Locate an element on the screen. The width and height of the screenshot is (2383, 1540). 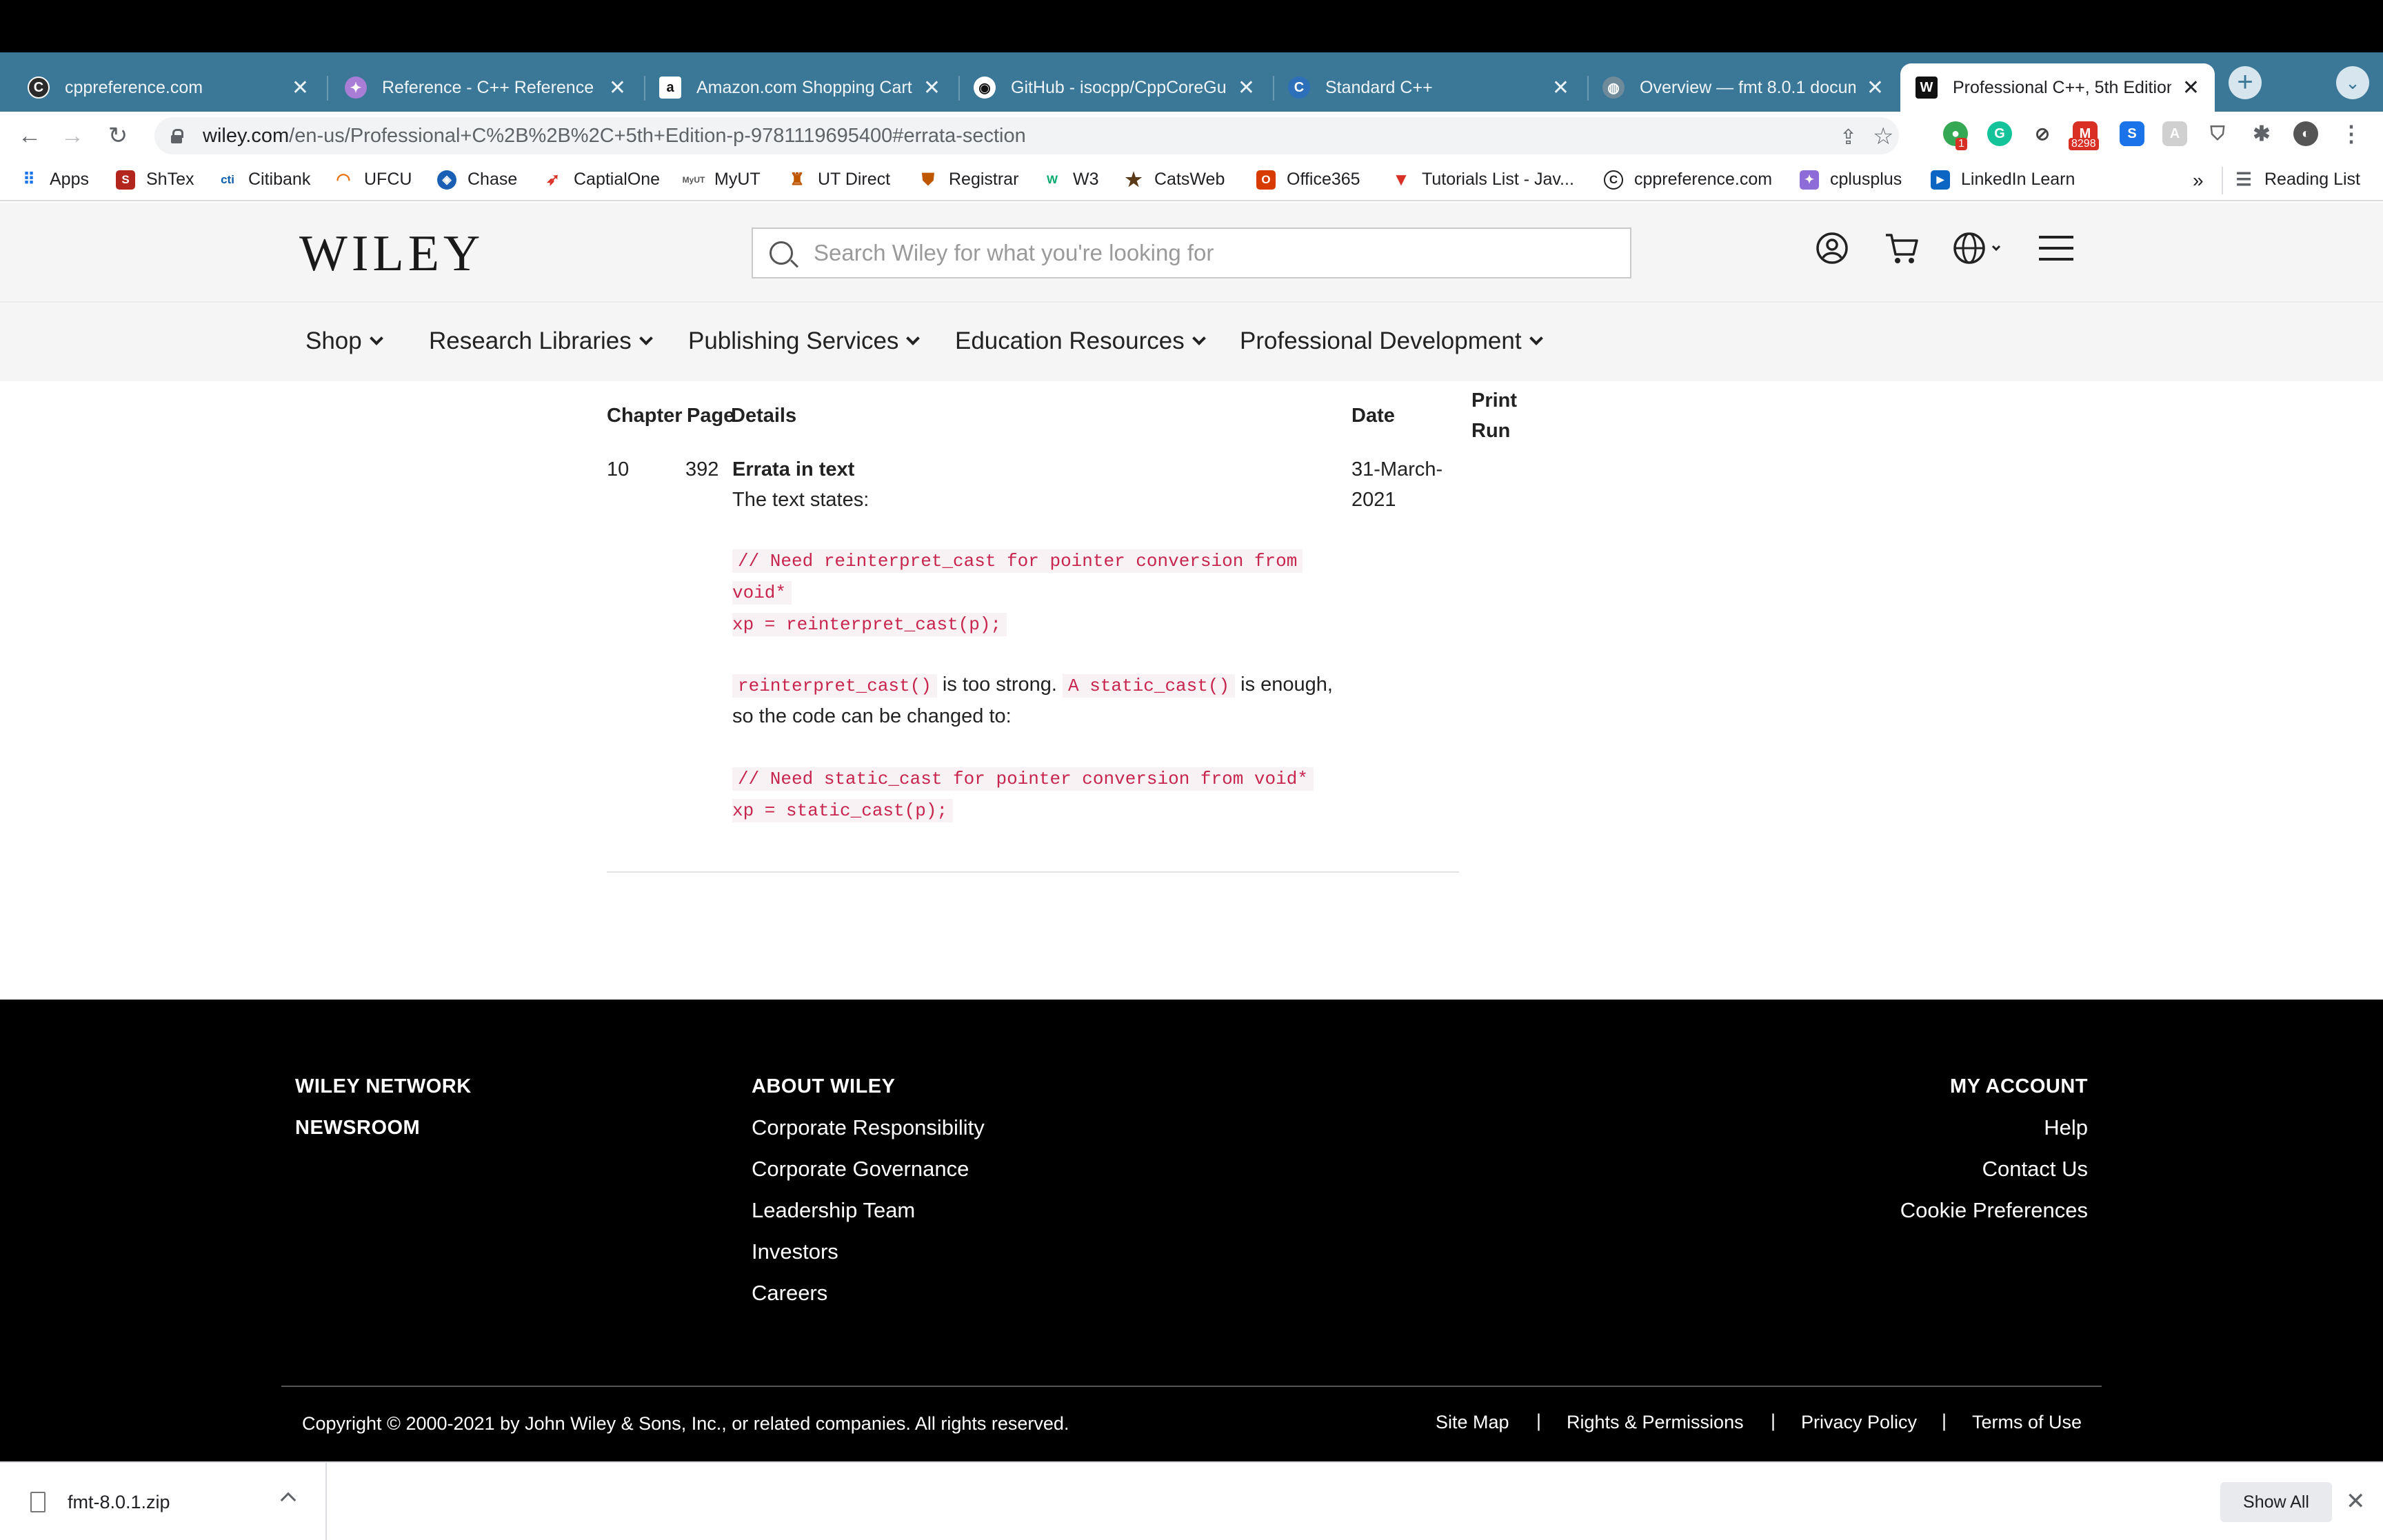
site-search-box is located at coordinates (1191, 253).